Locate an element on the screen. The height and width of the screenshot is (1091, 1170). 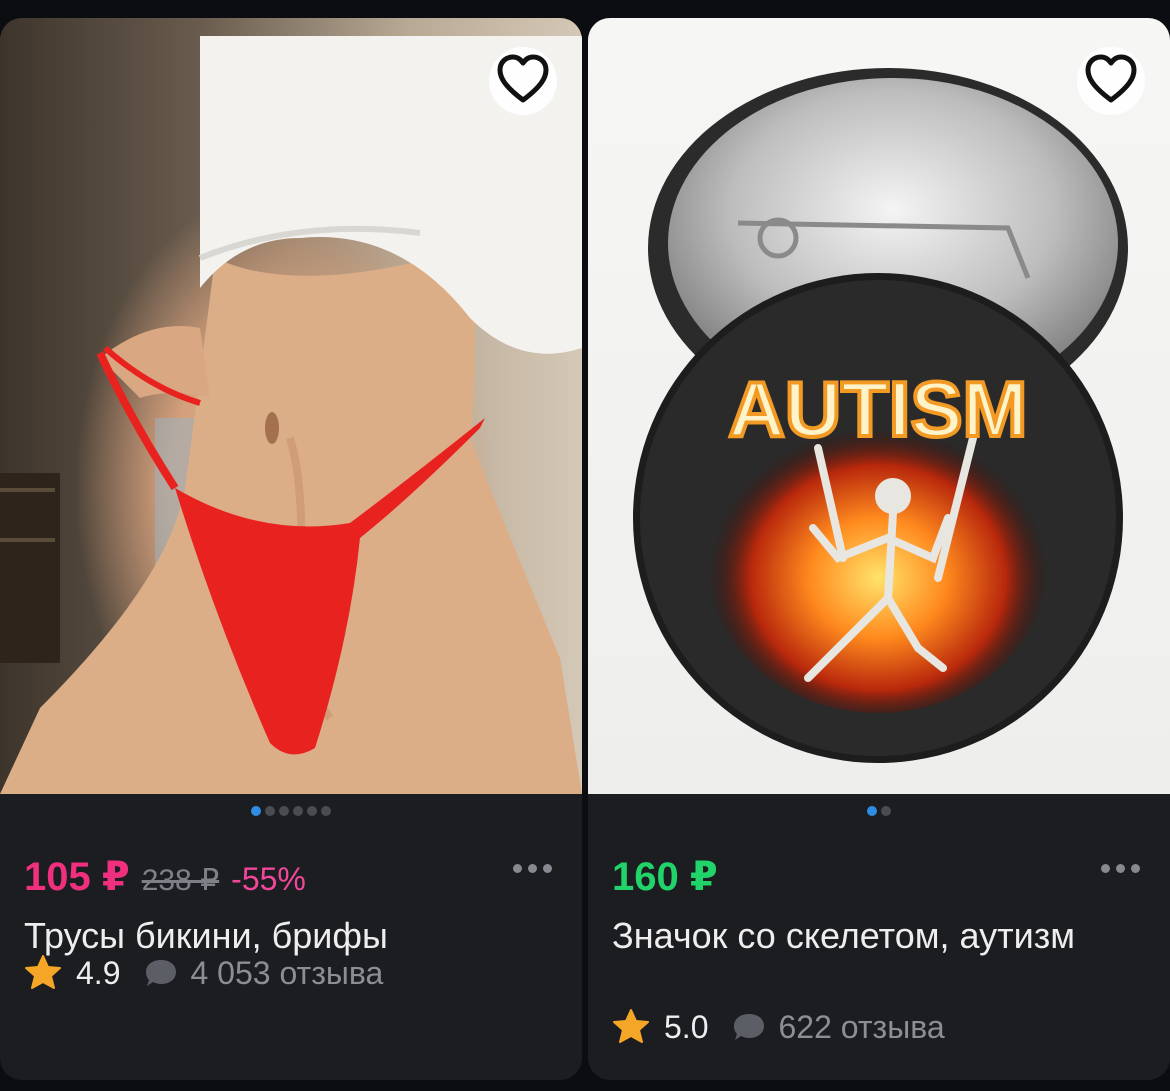
discount-badge: -55% is located at coordinates (268, 879).